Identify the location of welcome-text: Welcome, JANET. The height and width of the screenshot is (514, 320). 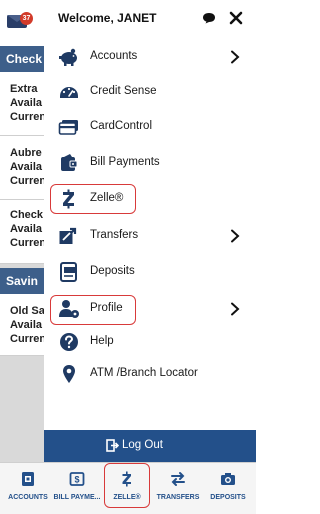
(107, 18).